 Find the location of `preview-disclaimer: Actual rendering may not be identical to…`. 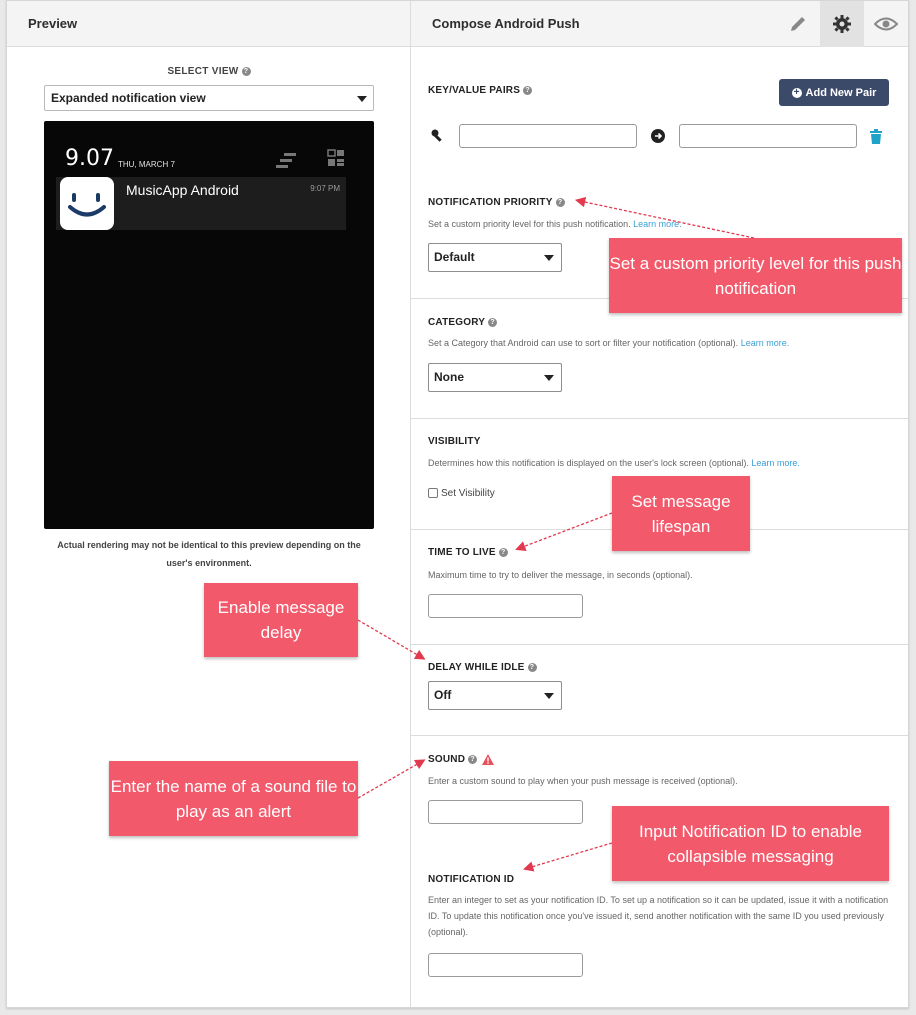

preview-disclaimer: Actual rendering may not be identical to… is located at coordinates (209, 554).